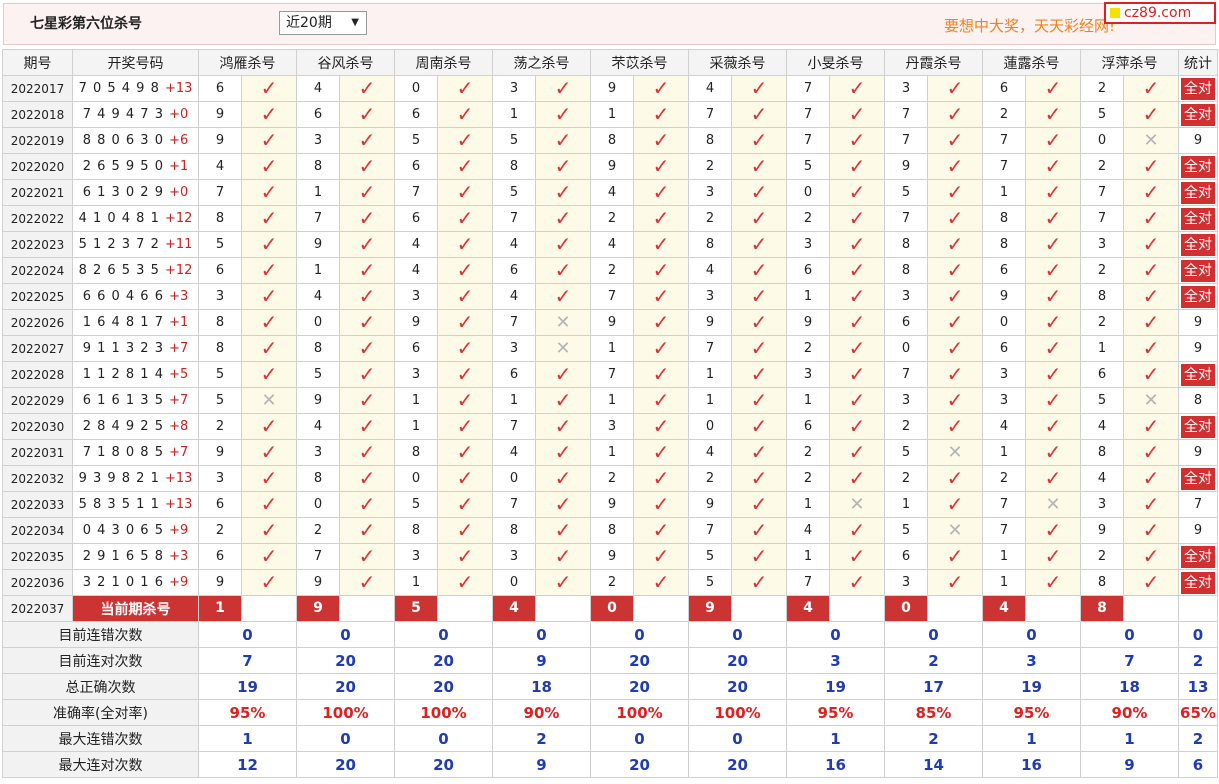 This screenshot has height=784, width=1219. I want to click on current-stat-cell, so click(1198, 608).